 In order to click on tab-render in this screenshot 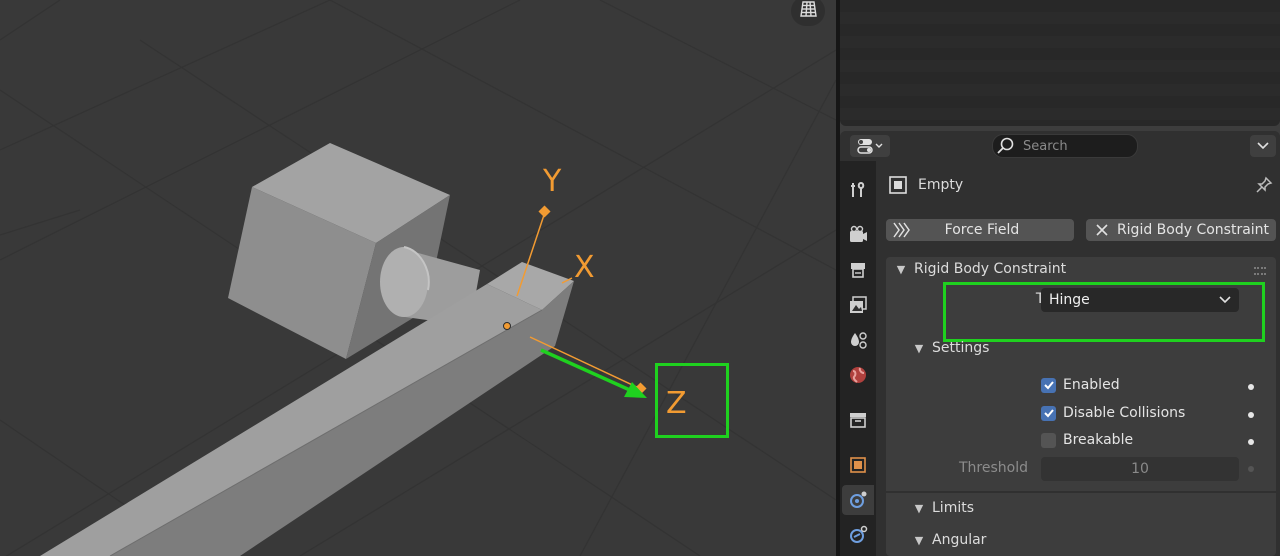, I will do `click(858, 235)`.